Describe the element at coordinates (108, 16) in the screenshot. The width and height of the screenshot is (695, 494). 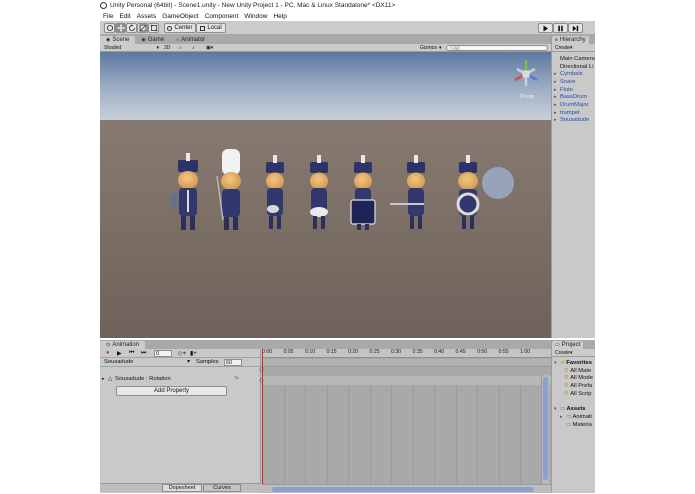
I see `menu-file: File` at that location.